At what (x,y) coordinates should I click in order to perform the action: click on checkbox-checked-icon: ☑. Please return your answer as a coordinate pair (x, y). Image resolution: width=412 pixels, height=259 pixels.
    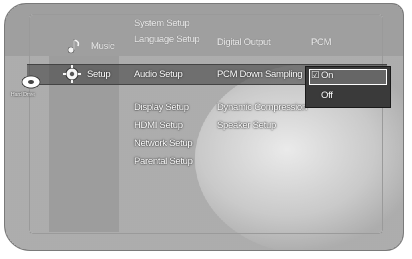
    Looking at the image, I should click on (315, 75).